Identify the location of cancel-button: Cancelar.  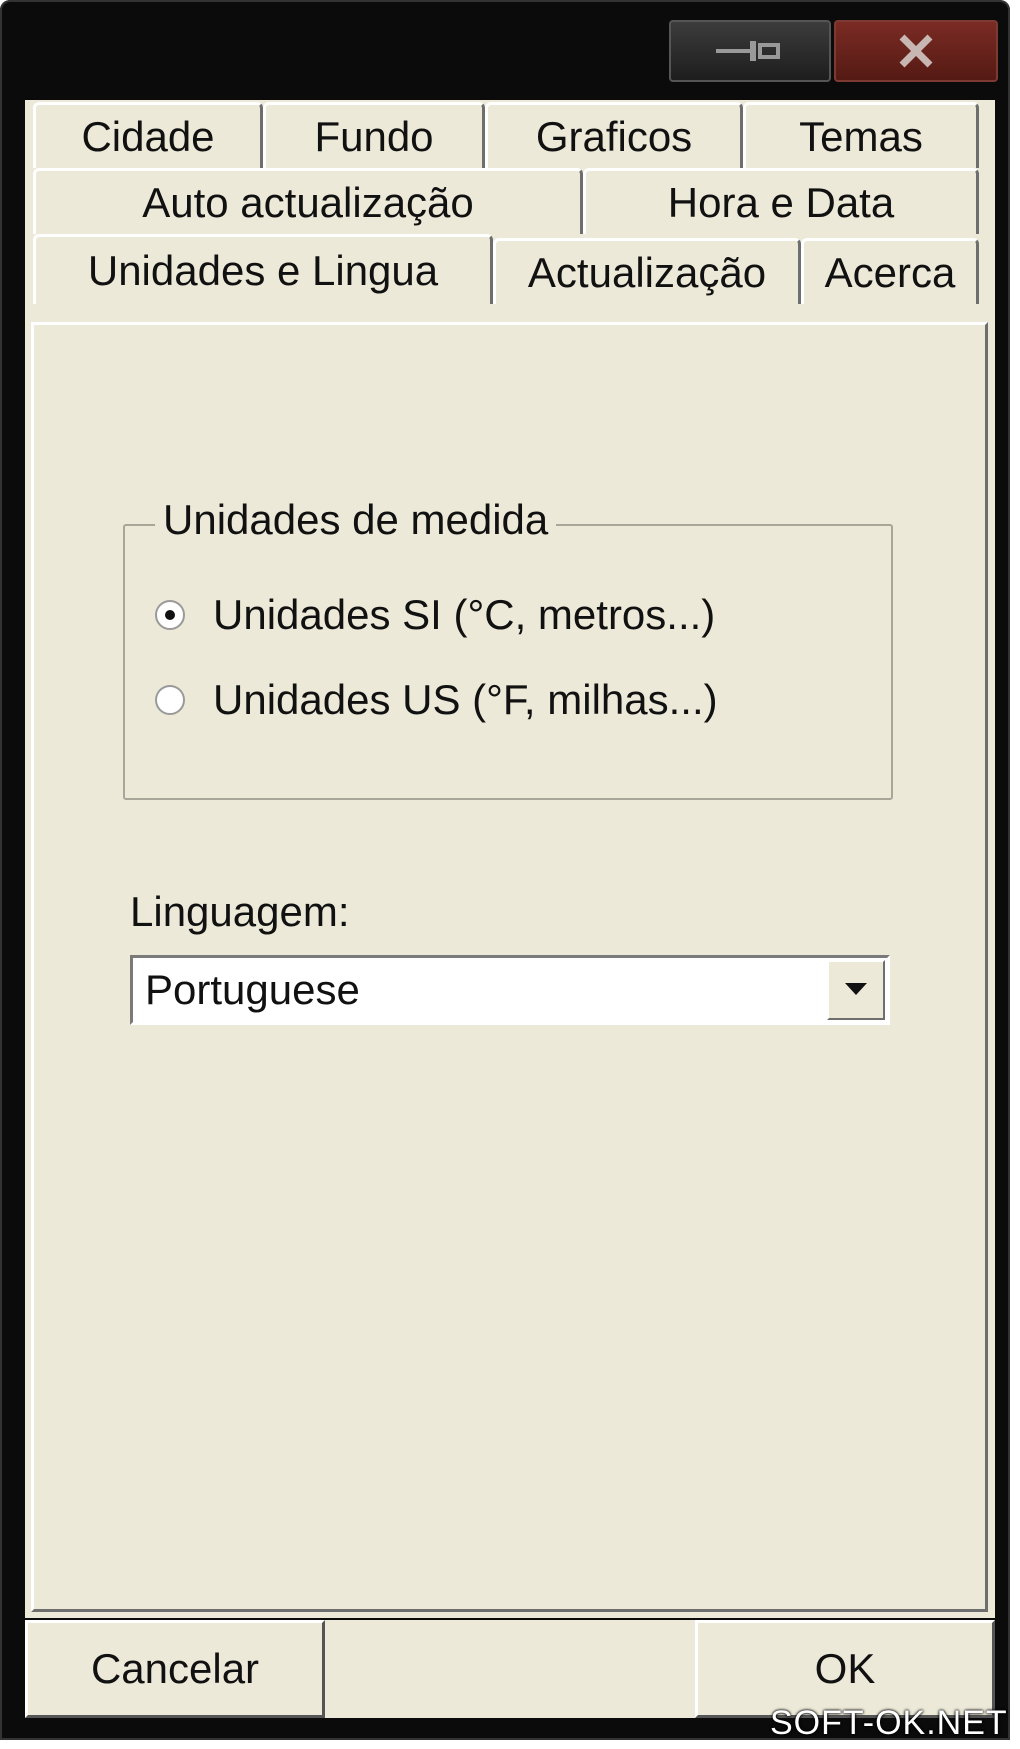
(175, 1669).